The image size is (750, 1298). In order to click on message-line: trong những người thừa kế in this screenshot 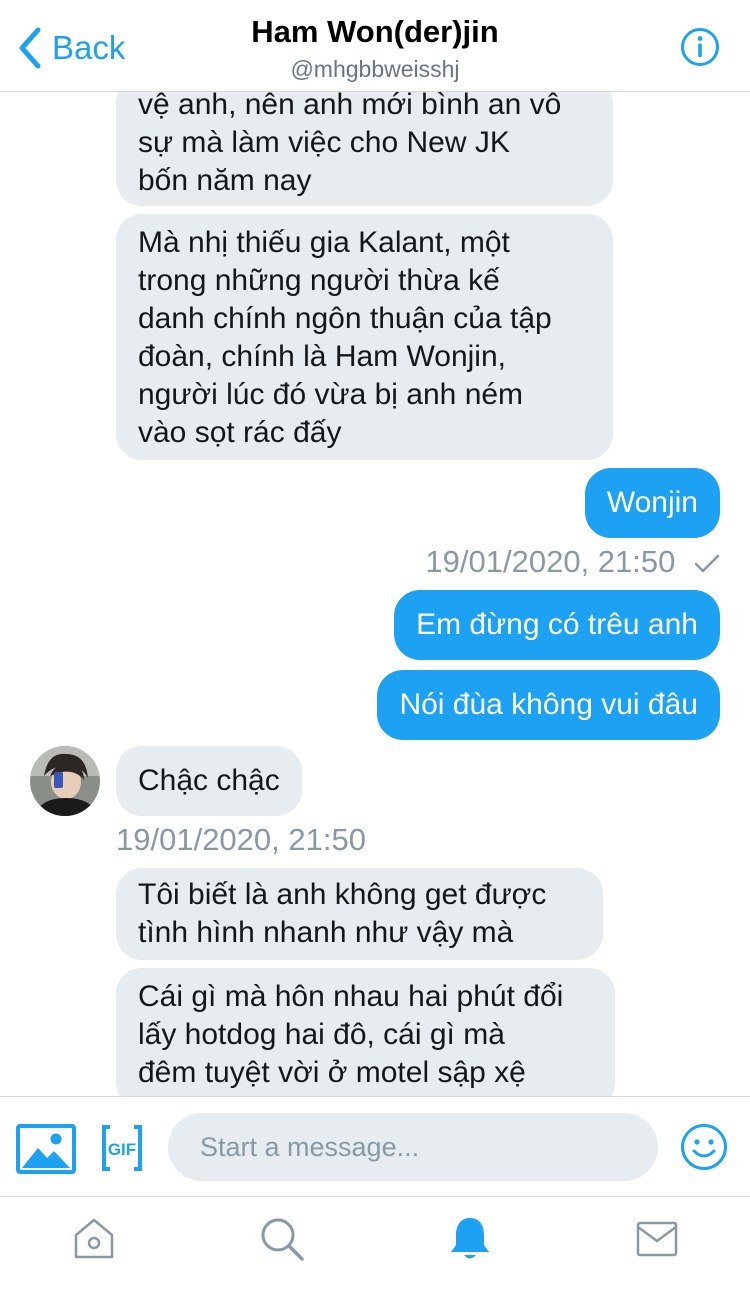, I will do `click(319, 280)`.